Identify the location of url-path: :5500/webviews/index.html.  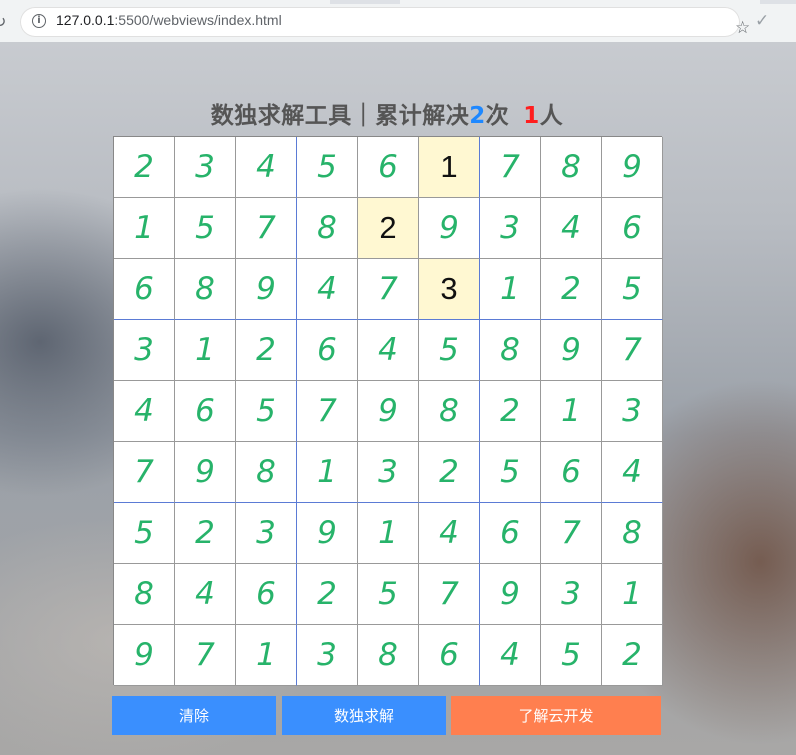
(198, 20).